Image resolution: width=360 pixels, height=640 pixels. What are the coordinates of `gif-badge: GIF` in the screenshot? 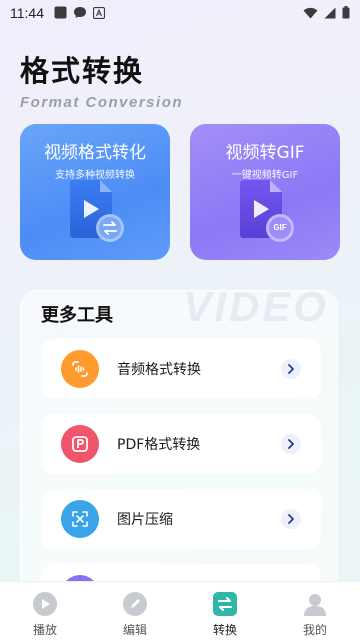 It's located at (280, 227).